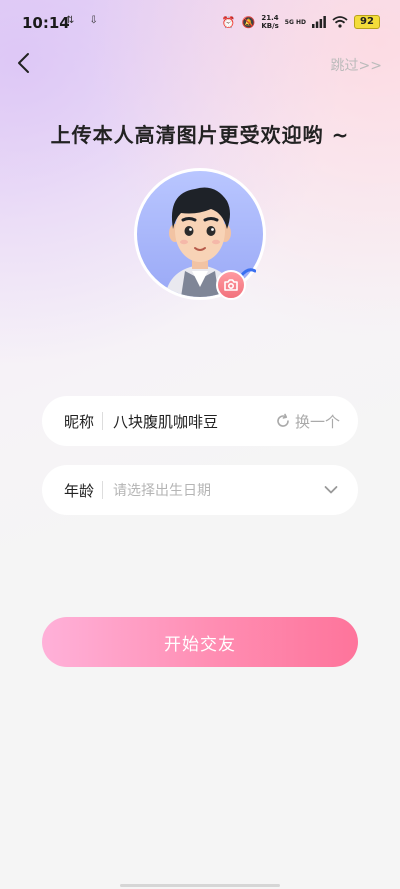 The width and height of the screenshot is (400, 889). I want to click on nickname-label: 昵称, so click(79, 421).